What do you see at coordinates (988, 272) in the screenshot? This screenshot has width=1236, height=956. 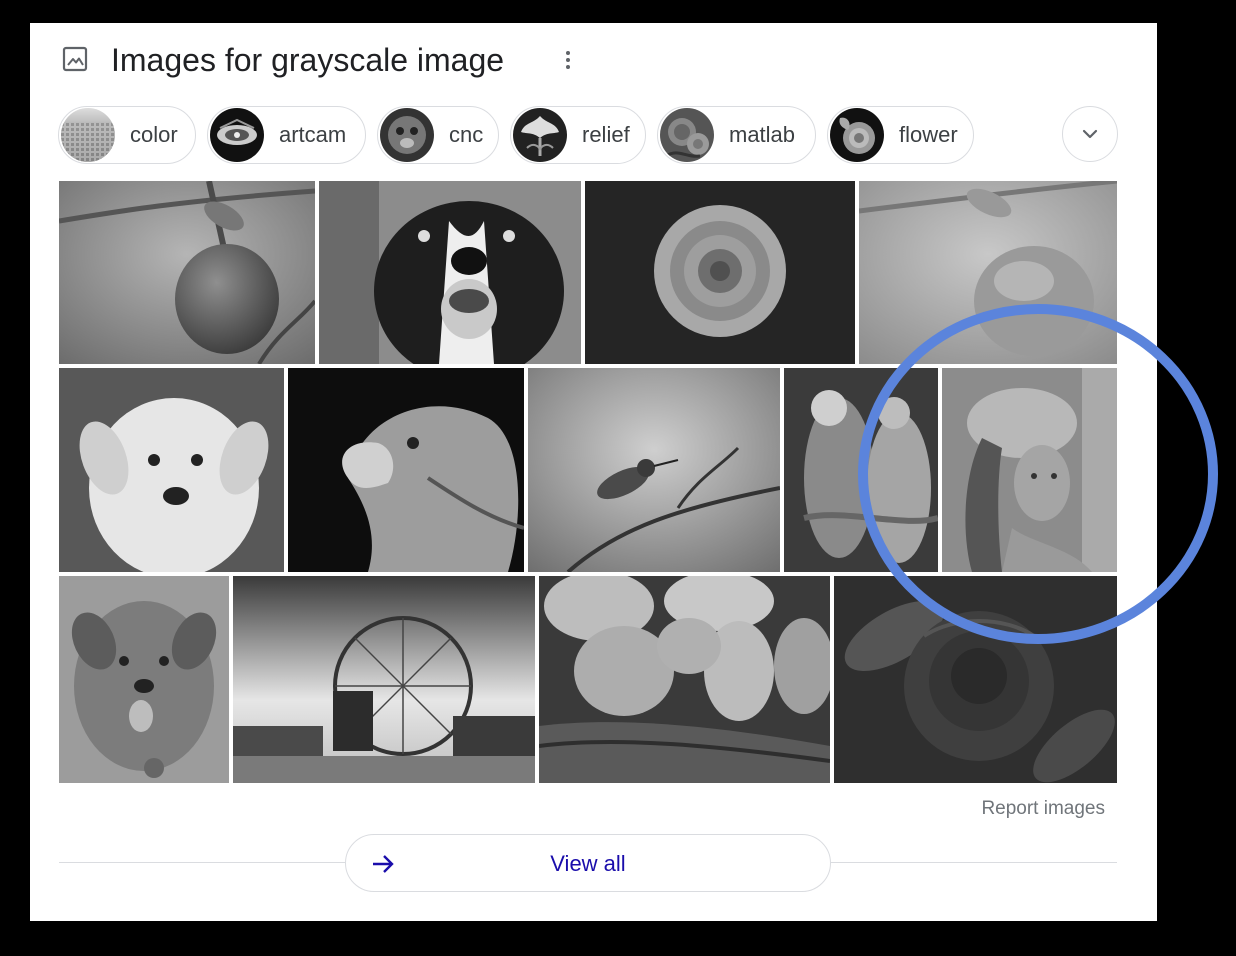 I see `image-apple-inverted` at bounding box center [988, 272].